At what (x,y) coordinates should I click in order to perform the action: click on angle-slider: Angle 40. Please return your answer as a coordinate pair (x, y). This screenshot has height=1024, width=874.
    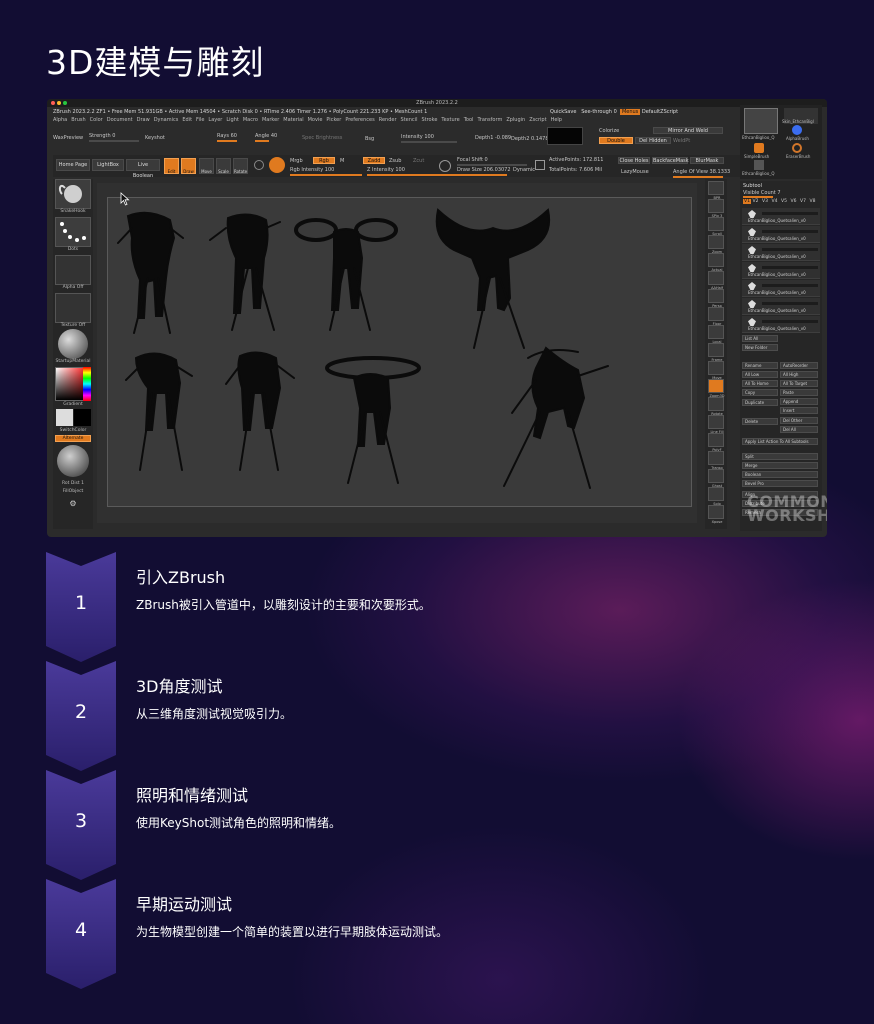
    Looking at the image, I should click on (266, 136).